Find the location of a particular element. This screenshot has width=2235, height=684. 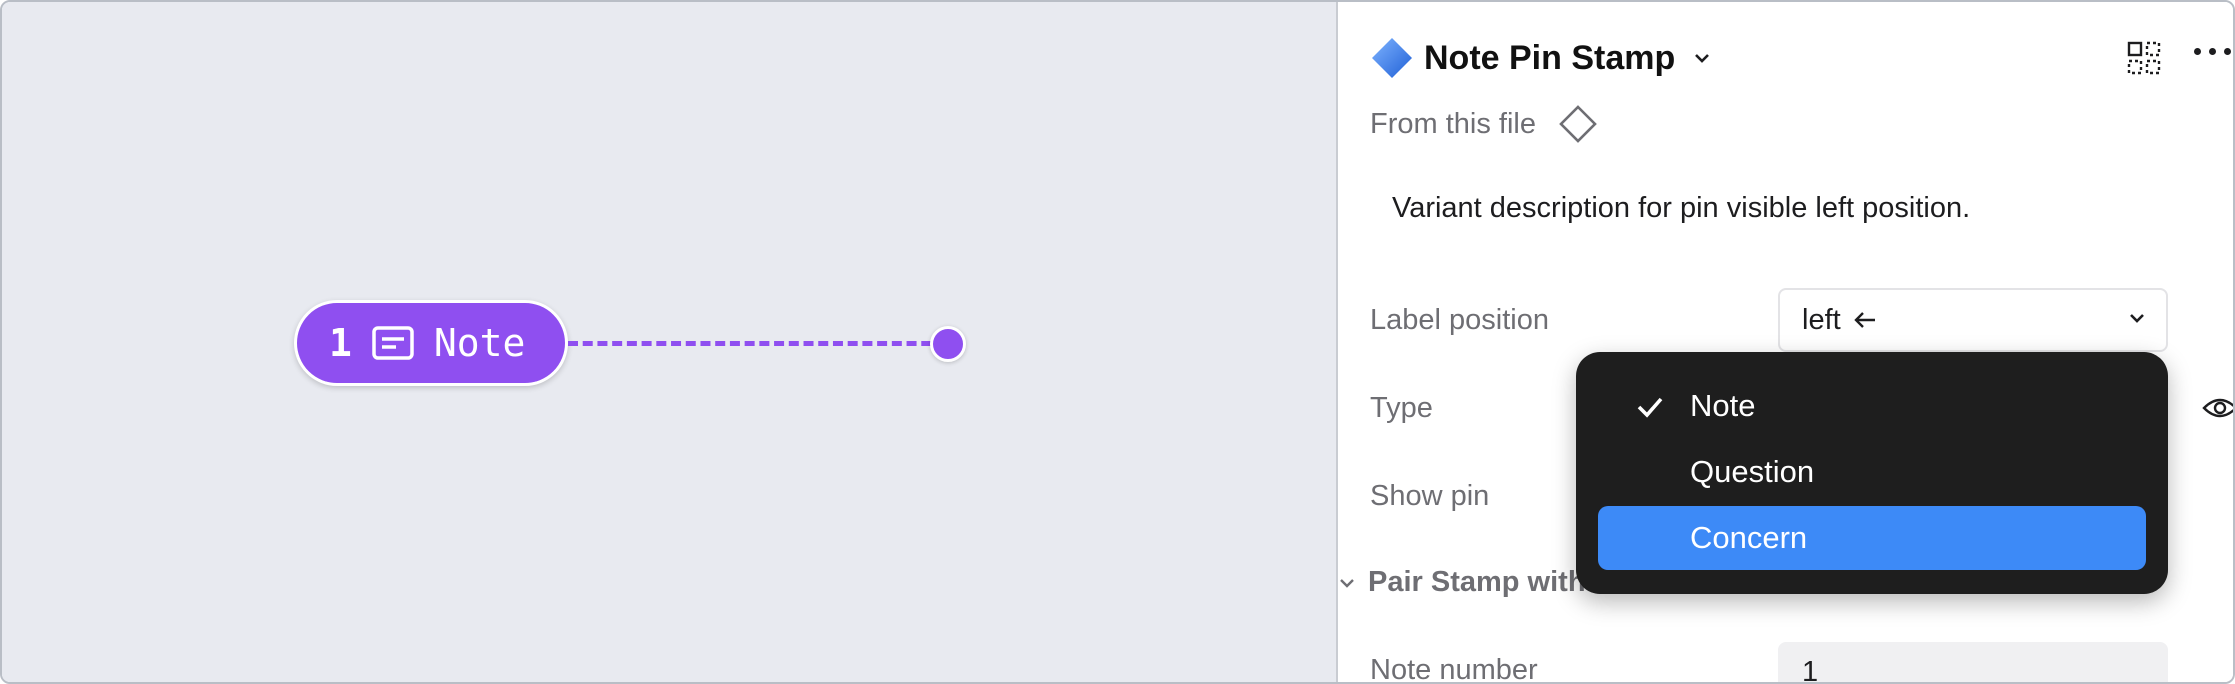

section-title: Pair Stamp with is located at coordinates (1477, 582).